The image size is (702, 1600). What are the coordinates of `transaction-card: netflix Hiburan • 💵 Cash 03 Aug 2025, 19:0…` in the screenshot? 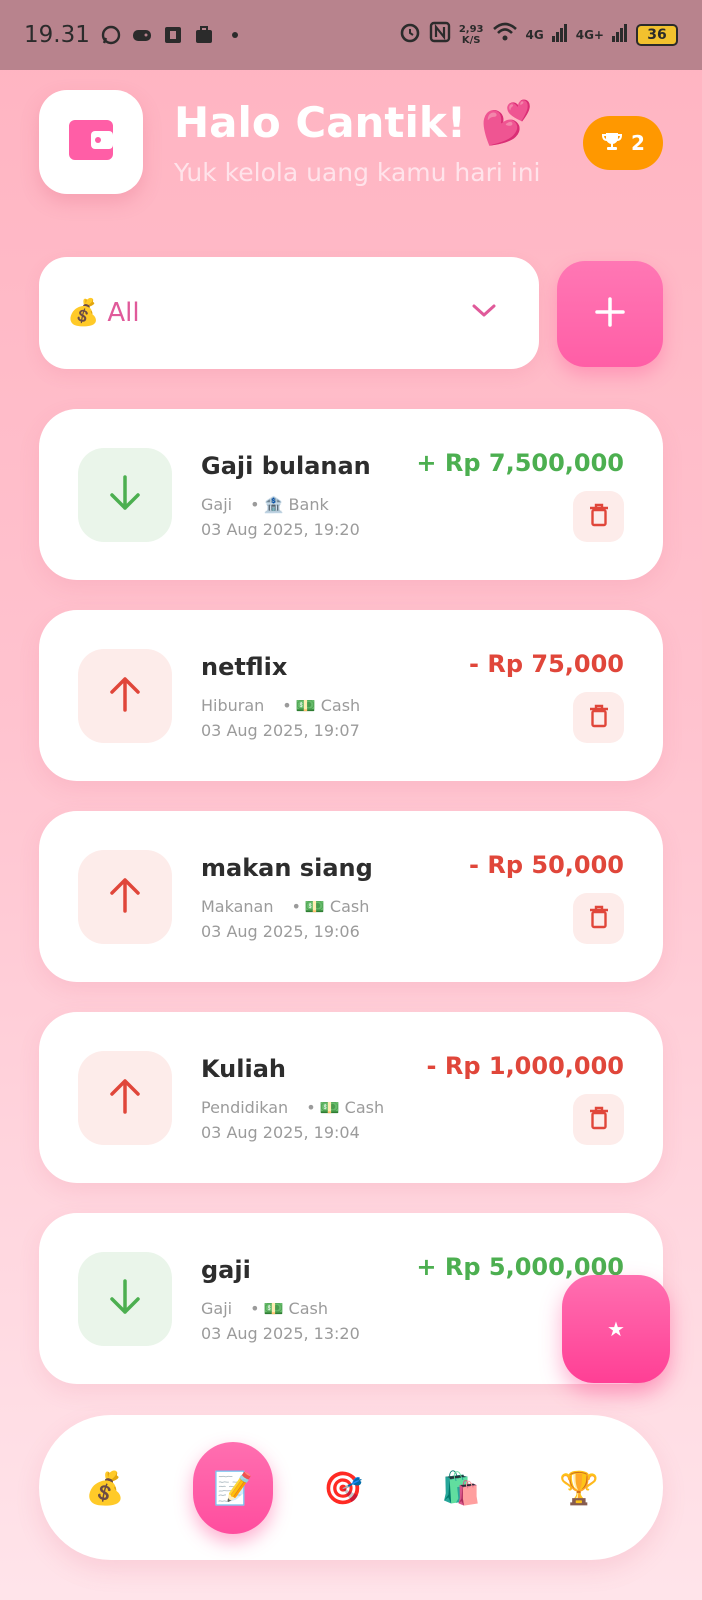 It's located at (351, 695).